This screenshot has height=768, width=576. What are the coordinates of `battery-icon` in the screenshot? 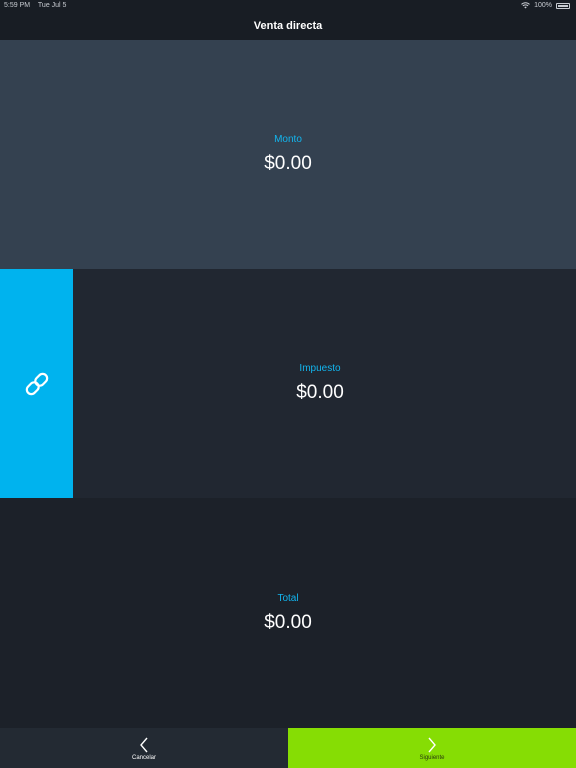 It's located at (563, 5).